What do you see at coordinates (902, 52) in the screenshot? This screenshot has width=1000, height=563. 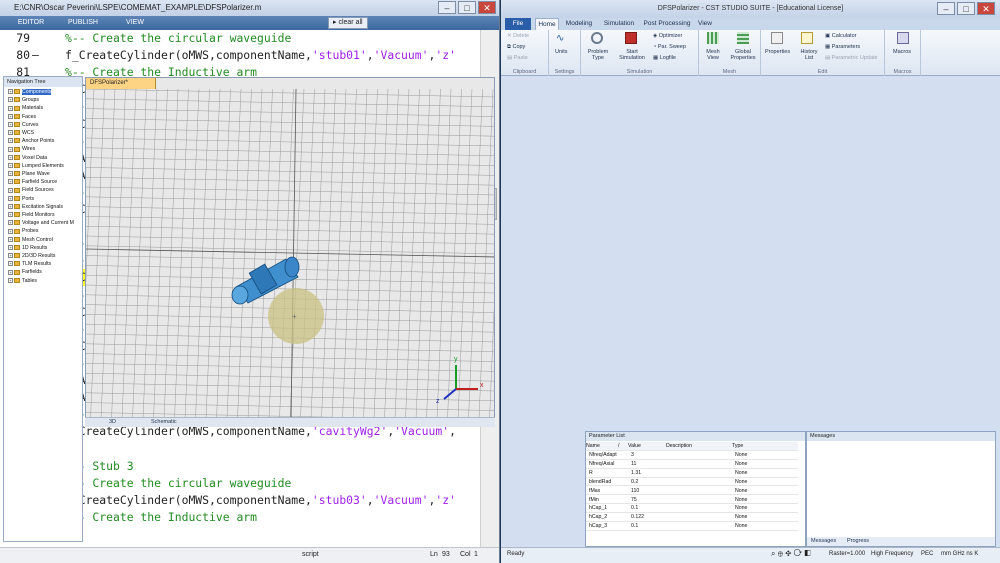 I see `macros-button: Macros` at bounding box center [902, 52].